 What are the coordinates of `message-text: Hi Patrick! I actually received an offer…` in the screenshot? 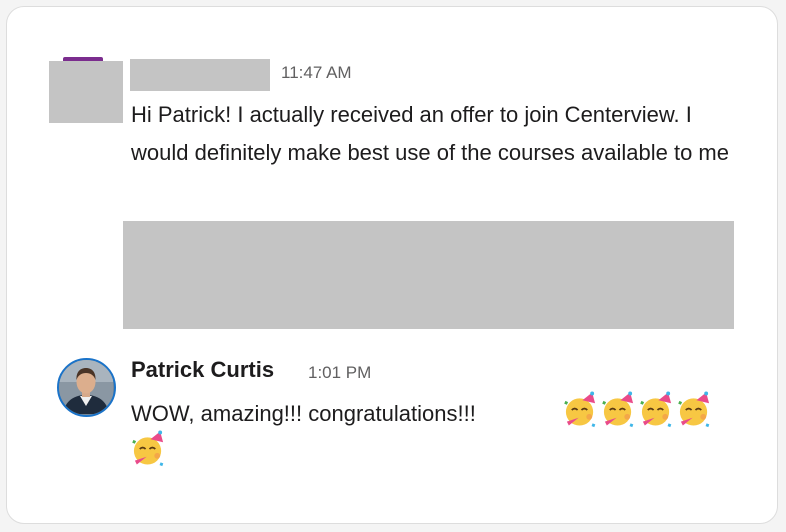 It's located at (430, 133).